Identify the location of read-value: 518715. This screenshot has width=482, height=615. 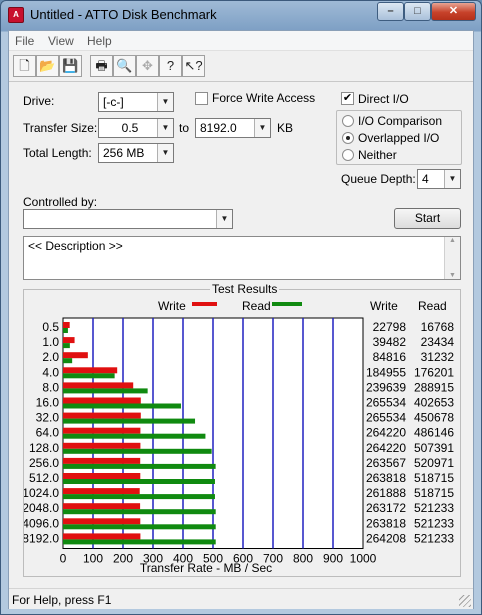
(434, 478).